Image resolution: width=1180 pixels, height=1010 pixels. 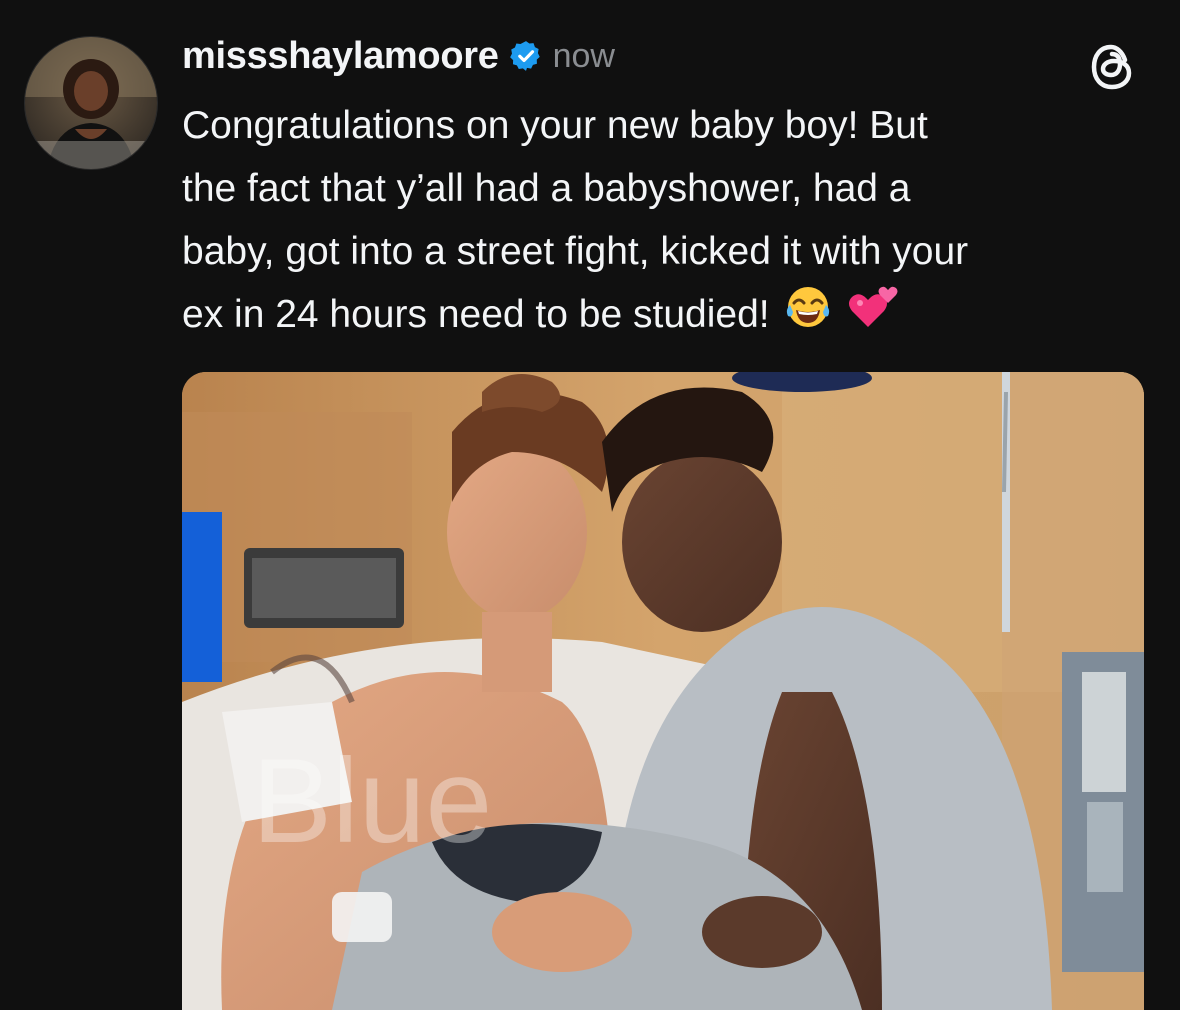 What do you see at coordinates (808, 316) in the screenshot?
I see `face-with-tears-of-joy-emoji-icon` at bounding box center [808, 316].